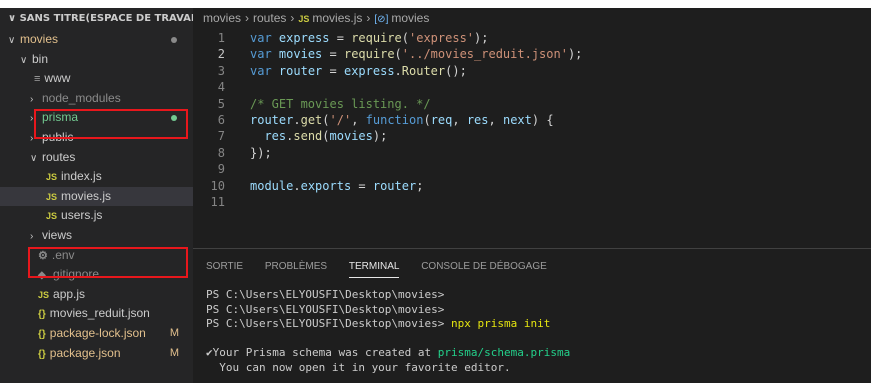 This screenshot has width=871, height=383. Describe the element at coordinates (532, 186) in the screenshot. I see `code-line: 10 module.exports = router;` at that location.